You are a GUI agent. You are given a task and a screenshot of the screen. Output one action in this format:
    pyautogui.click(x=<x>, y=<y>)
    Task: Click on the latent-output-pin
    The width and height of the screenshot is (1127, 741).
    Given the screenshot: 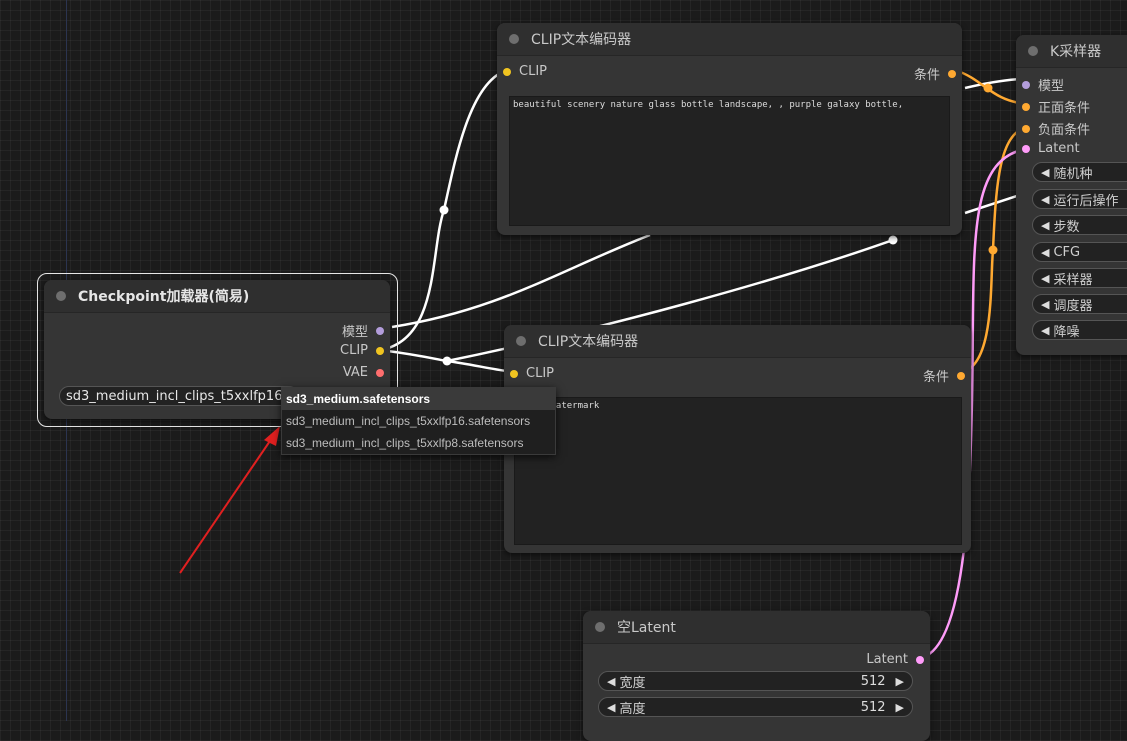 What is the action you would take?
    pyautogui.click(x=920, y=659)
    